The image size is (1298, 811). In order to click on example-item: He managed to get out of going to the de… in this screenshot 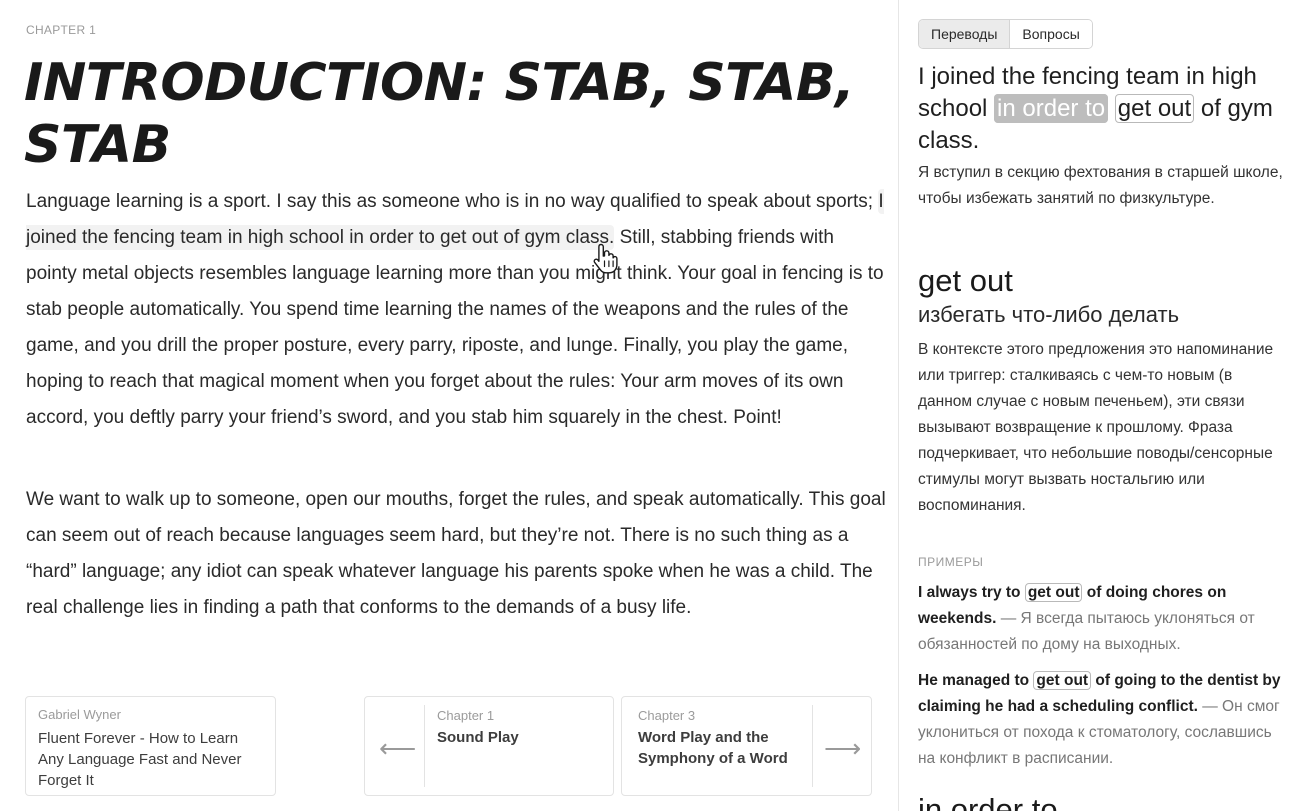, I will do `click(1100, 720)`.